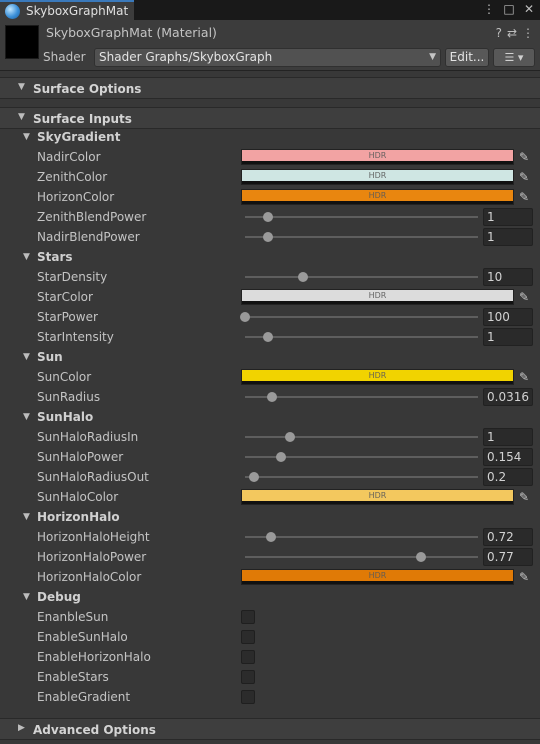 This screenshot has width=540, height=744. I want to click on property-row-sun-color: SunColor HDR ✎, so click(270, 377).